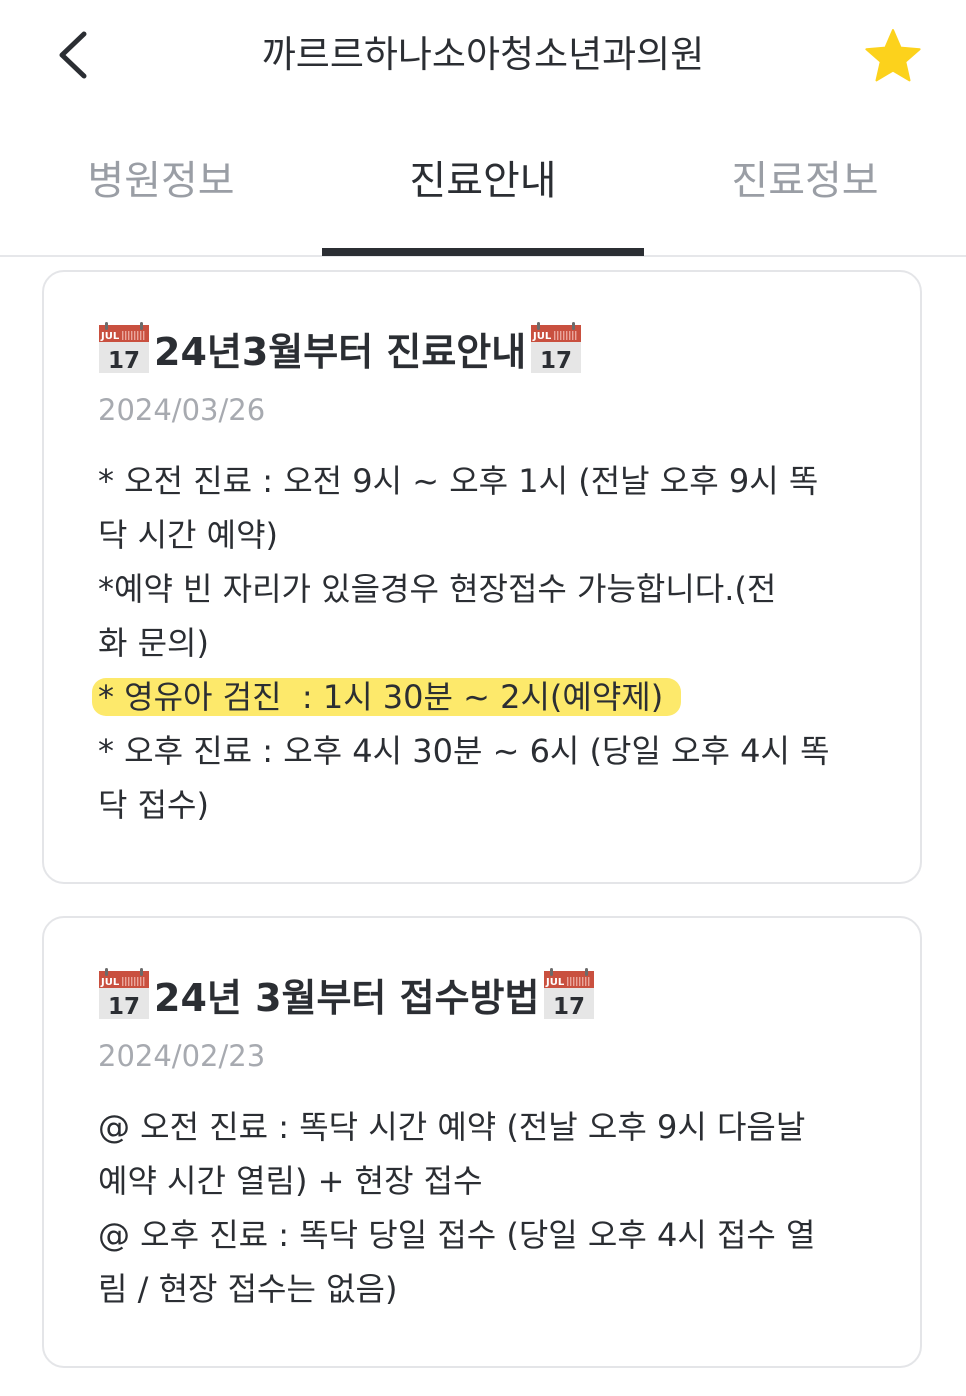 This screenshot has height=1396, width=966. Describe the element at coordinates (153, 805) in the screenshot. I see `notice-line: 닥 접수)` at that location.